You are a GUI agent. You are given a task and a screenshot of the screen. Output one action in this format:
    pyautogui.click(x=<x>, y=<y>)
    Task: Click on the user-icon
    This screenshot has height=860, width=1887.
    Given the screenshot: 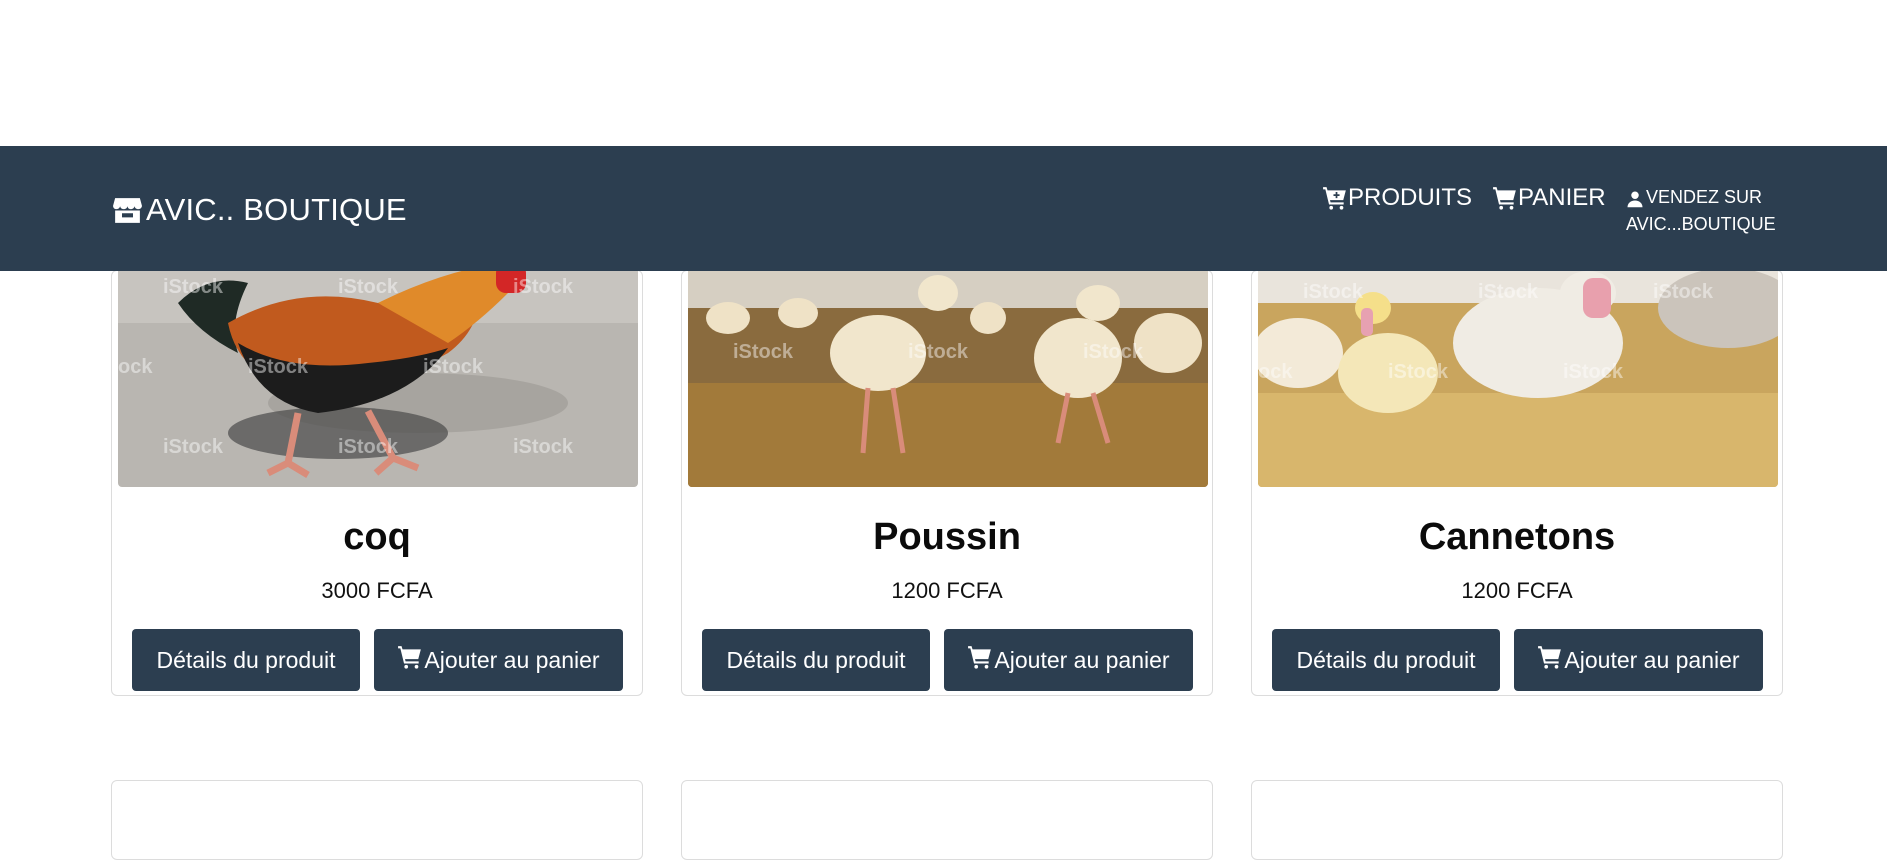 What is the action you would take?
    pyautogui.click(x=1635, y=199)
    